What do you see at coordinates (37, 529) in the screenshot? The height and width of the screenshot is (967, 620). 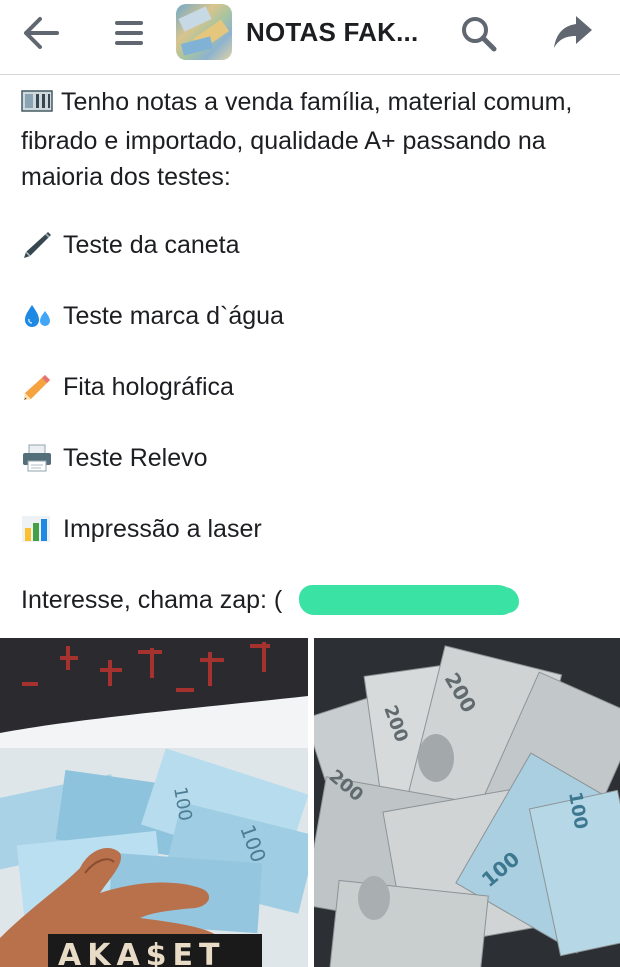 I see `bar-chart-icon` at bounding box center [37, 529].